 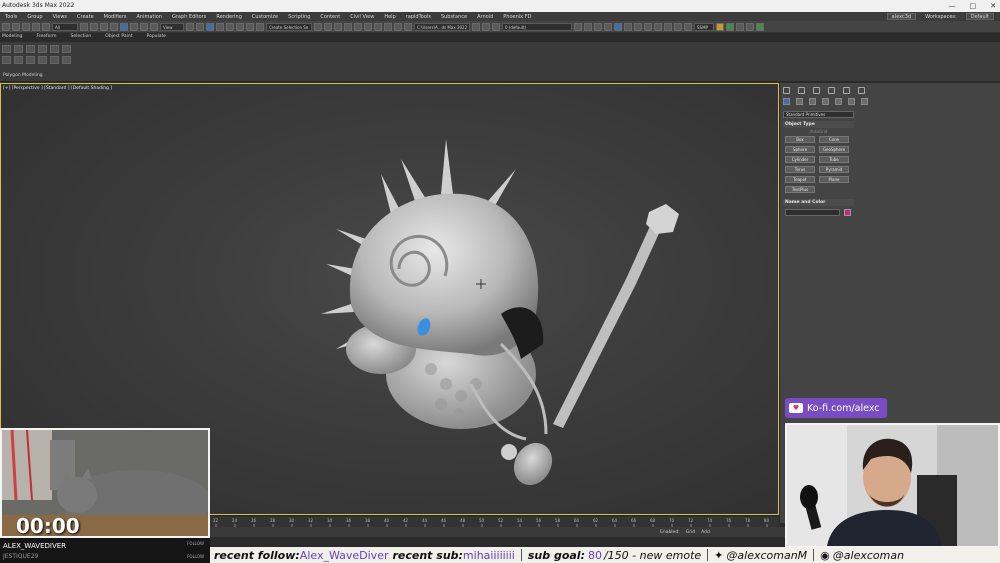 What do you see at coordinates (668, 26) in the screenshot?
I see `sculpt-icon` at bounding box center [668, 26].